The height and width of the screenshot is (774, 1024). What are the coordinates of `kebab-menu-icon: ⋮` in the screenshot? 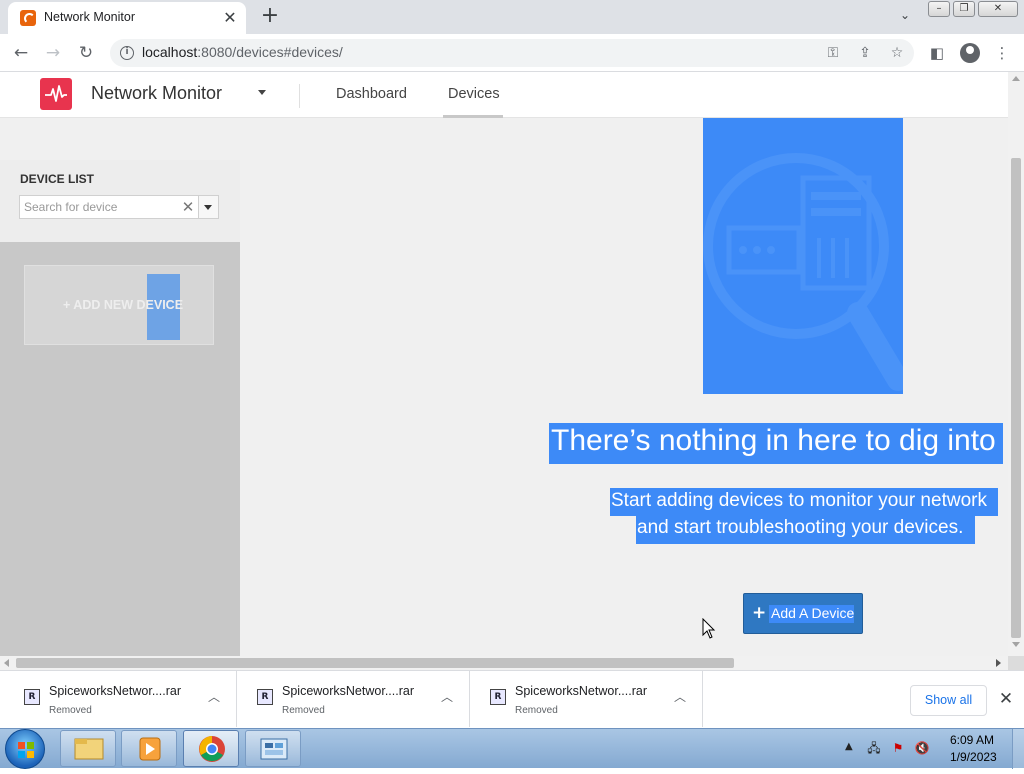 It's located at (1002, 53).